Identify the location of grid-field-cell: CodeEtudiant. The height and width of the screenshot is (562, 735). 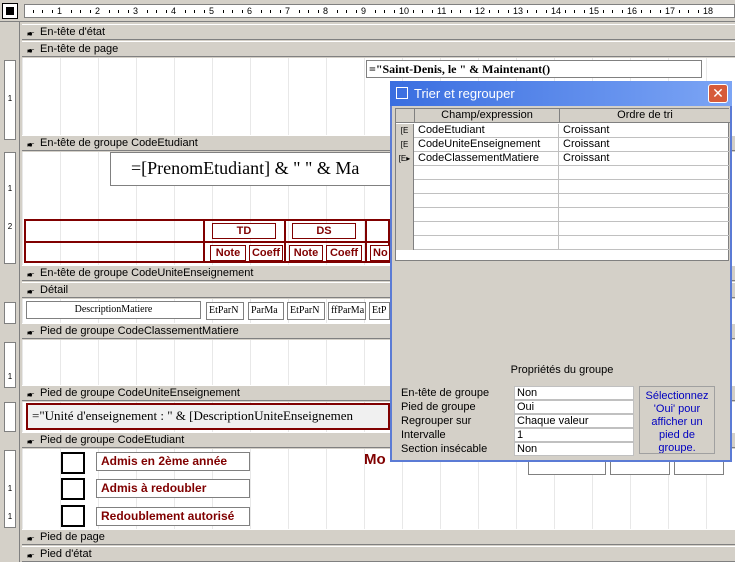
(487, 131).